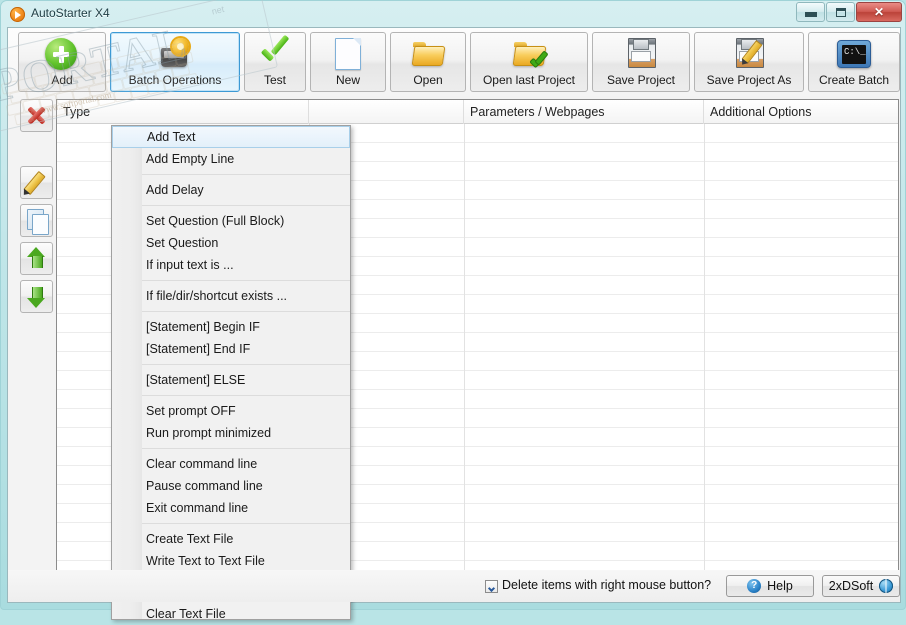 The image size is (906, 625). I want to click on toolbar-button-test: Test, so click(275, 62).